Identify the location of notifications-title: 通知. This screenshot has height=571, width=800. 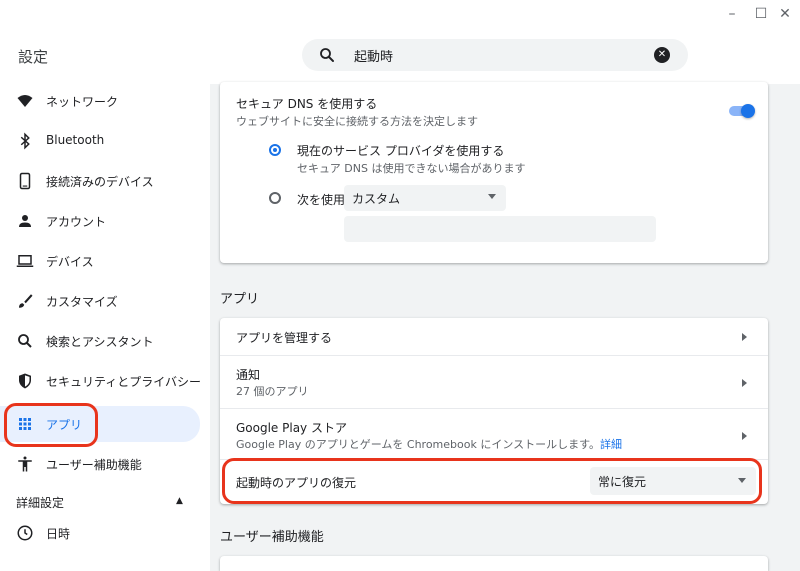
(248, 374).